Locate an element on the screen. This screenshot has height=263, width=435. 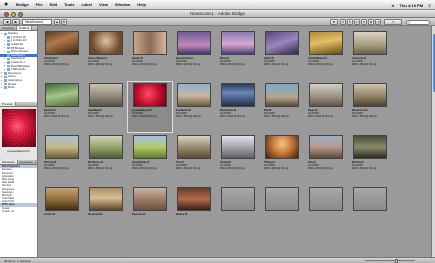
menu-view: View is located at coordinates (103, 4).